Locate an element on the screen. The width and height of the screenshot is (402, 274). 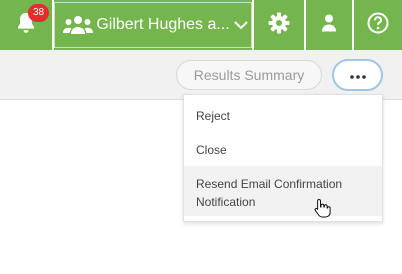
menu-item-resend-email-confirmation: Resend Email Confirmation Notification is located at coordinates (283, 191).